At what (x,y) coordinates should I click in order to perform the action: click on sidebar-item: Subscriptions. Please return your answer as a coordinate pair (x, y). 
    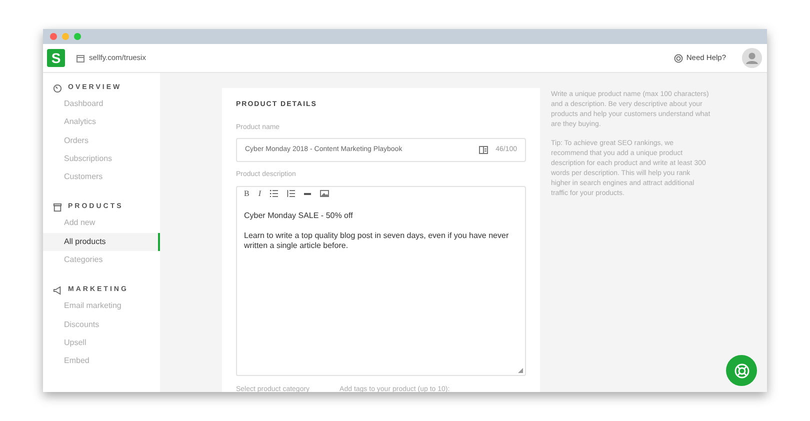
    Looking at the image, I should click on (101, 159).